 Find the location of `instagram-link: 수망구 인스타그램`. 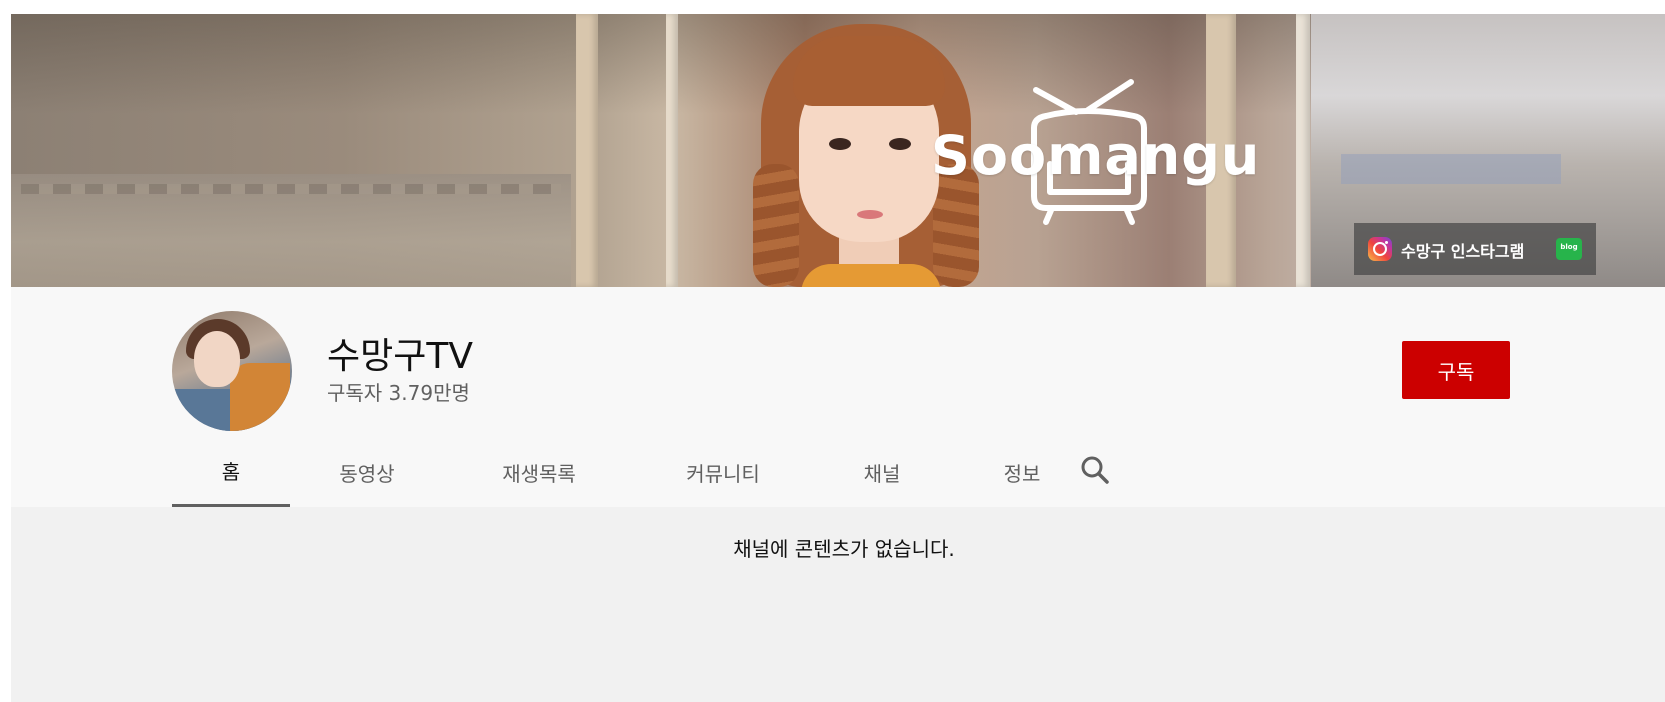

instagram-link: 수망구 인스타그램 is located at coordinates (1462, 250).